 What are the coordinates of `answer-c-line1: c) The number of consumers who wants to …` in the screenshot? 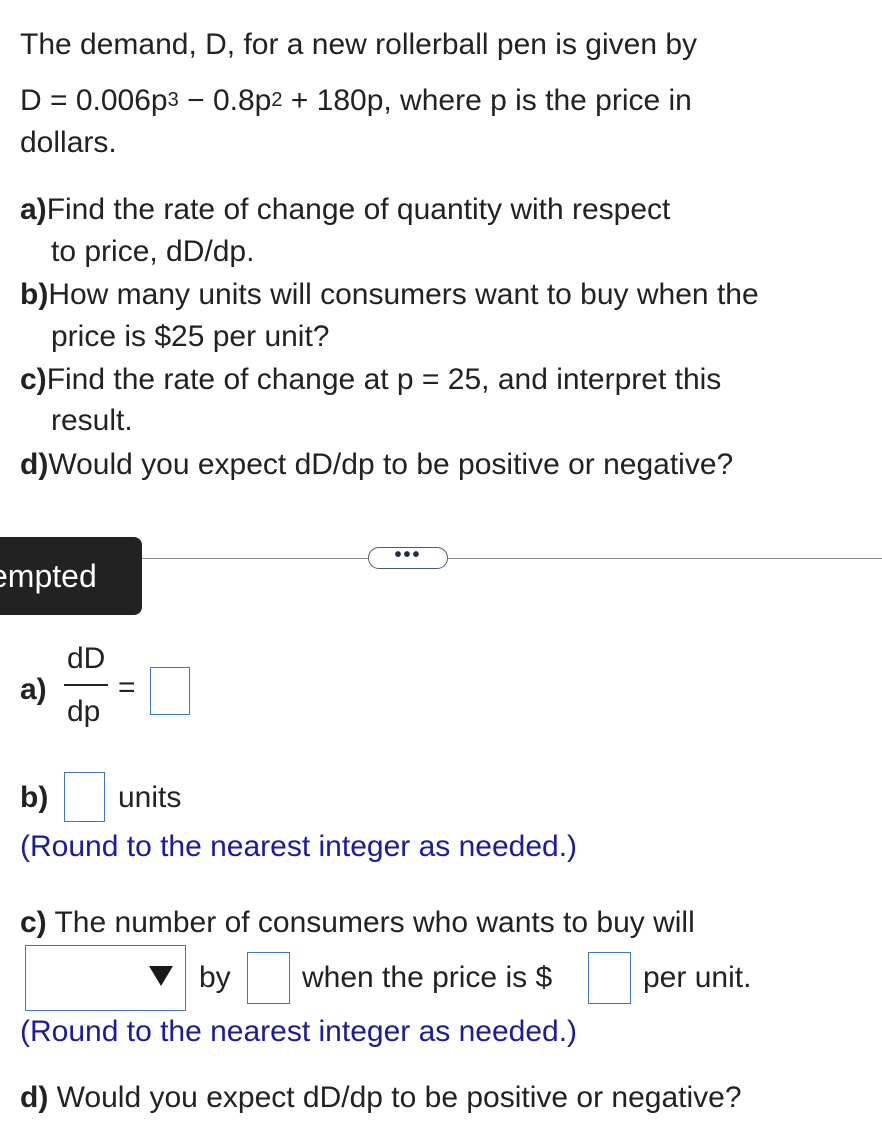 It's located at (357, 923).